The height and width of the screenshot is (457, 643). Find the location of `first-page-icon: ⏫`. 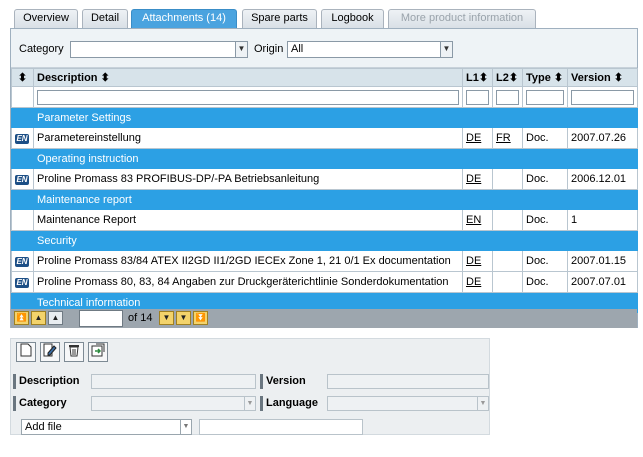

first-page-icon: ⏫ is located at coordinates (21, 318).